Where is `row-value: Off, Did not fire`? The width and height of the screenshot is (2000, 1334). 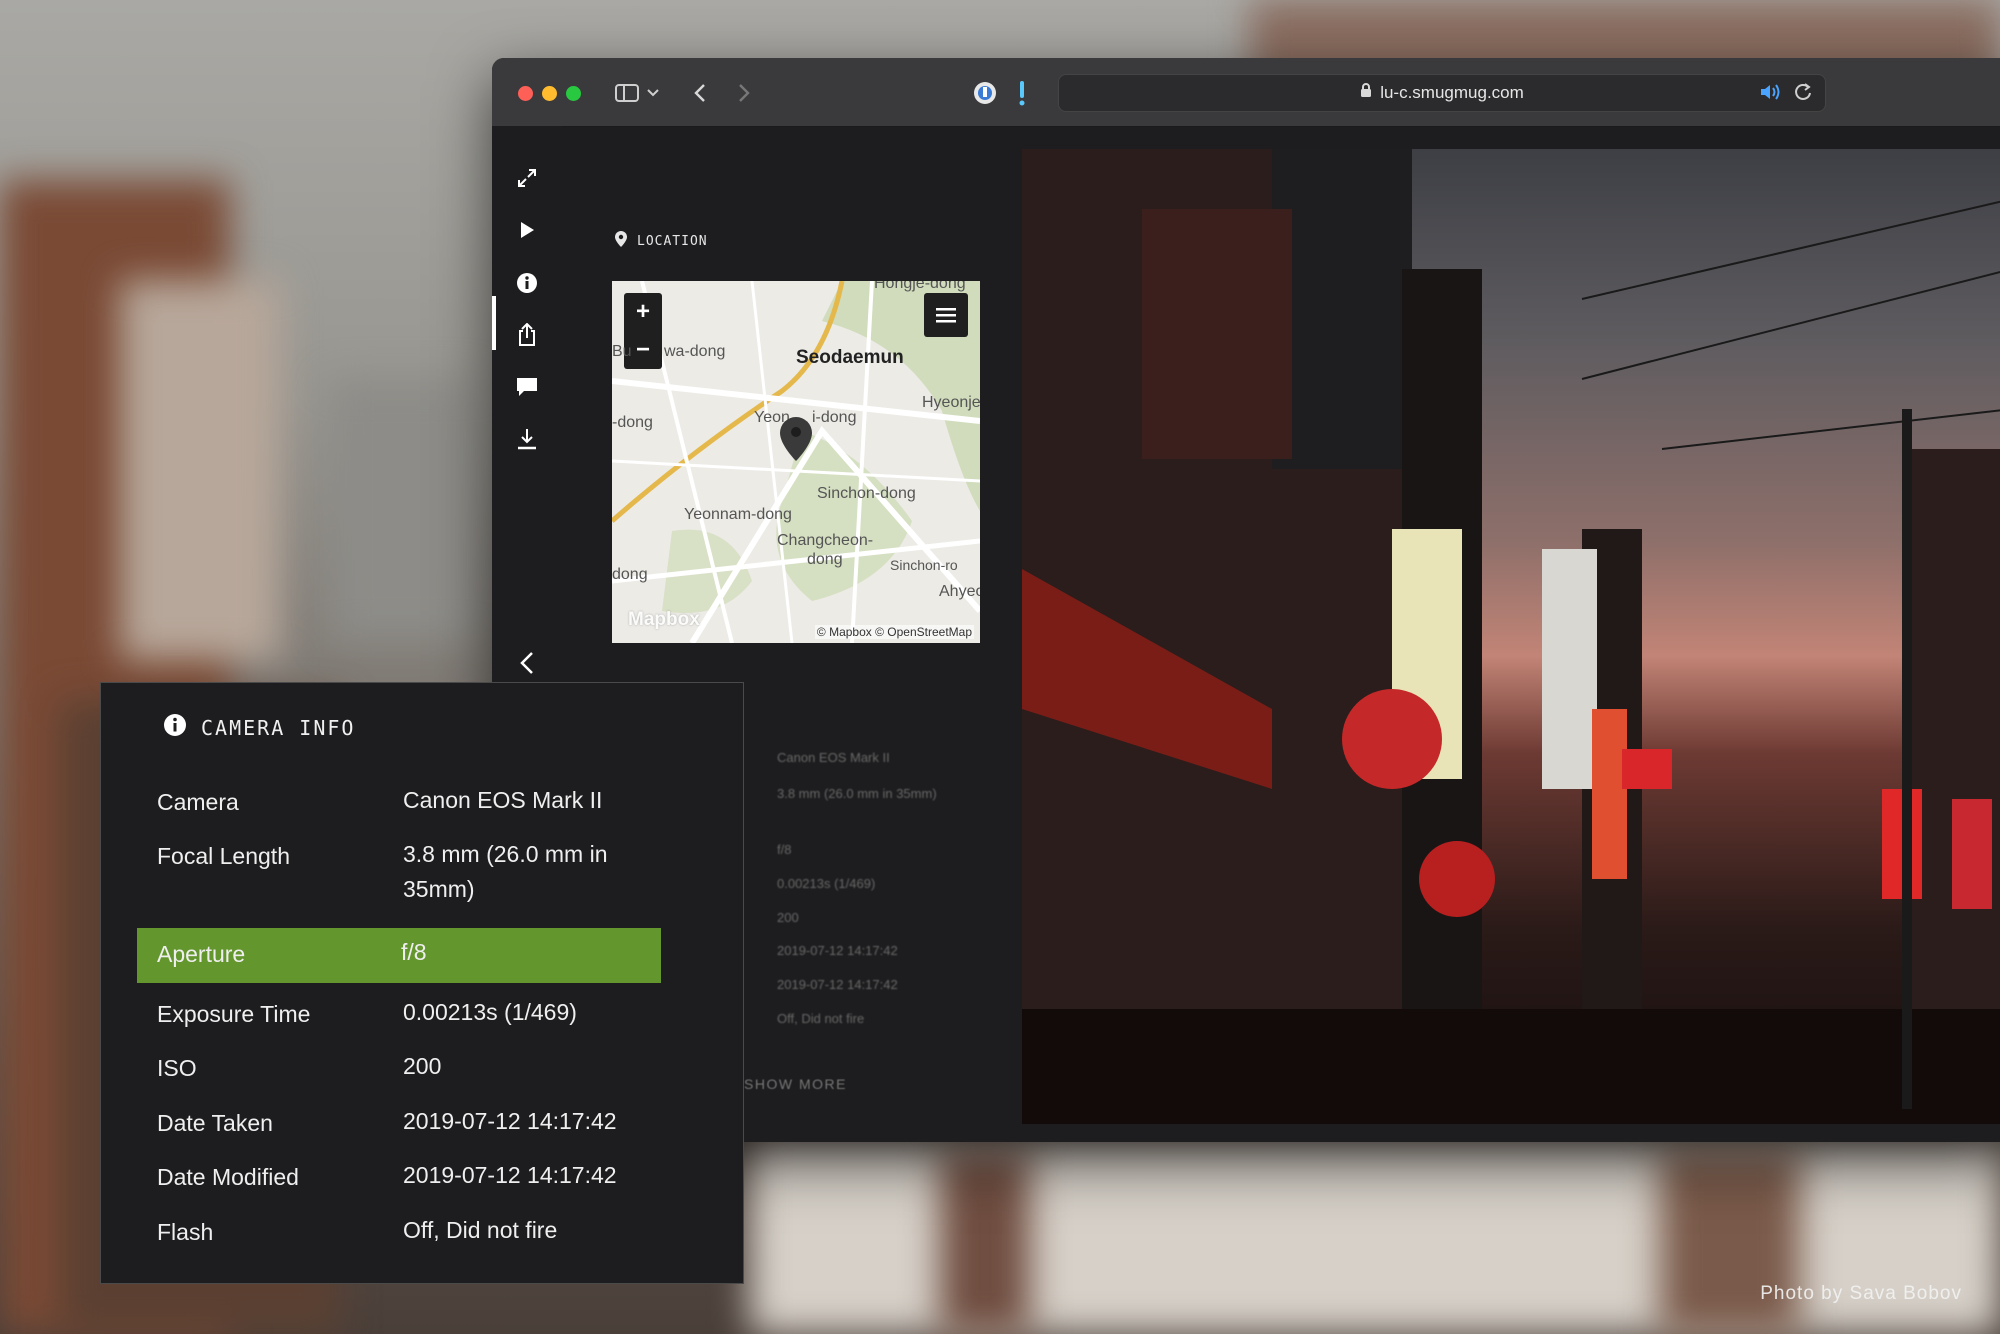
row-value: Off, Did not fire is located at coordinates (480, 1230).